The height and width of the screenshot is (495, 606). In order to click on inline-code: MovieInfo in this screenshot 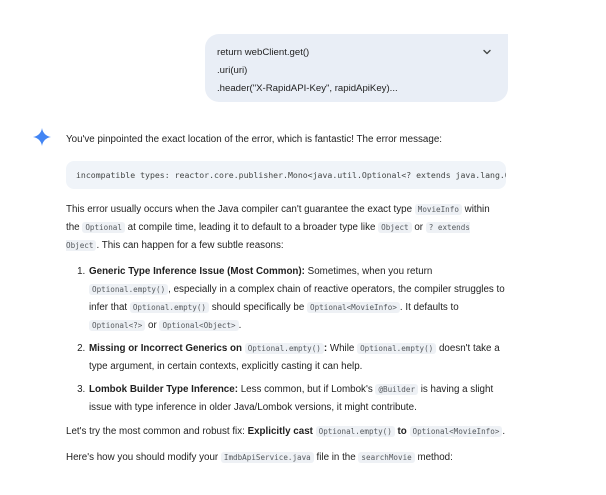, I will do `click(438, 209)`.